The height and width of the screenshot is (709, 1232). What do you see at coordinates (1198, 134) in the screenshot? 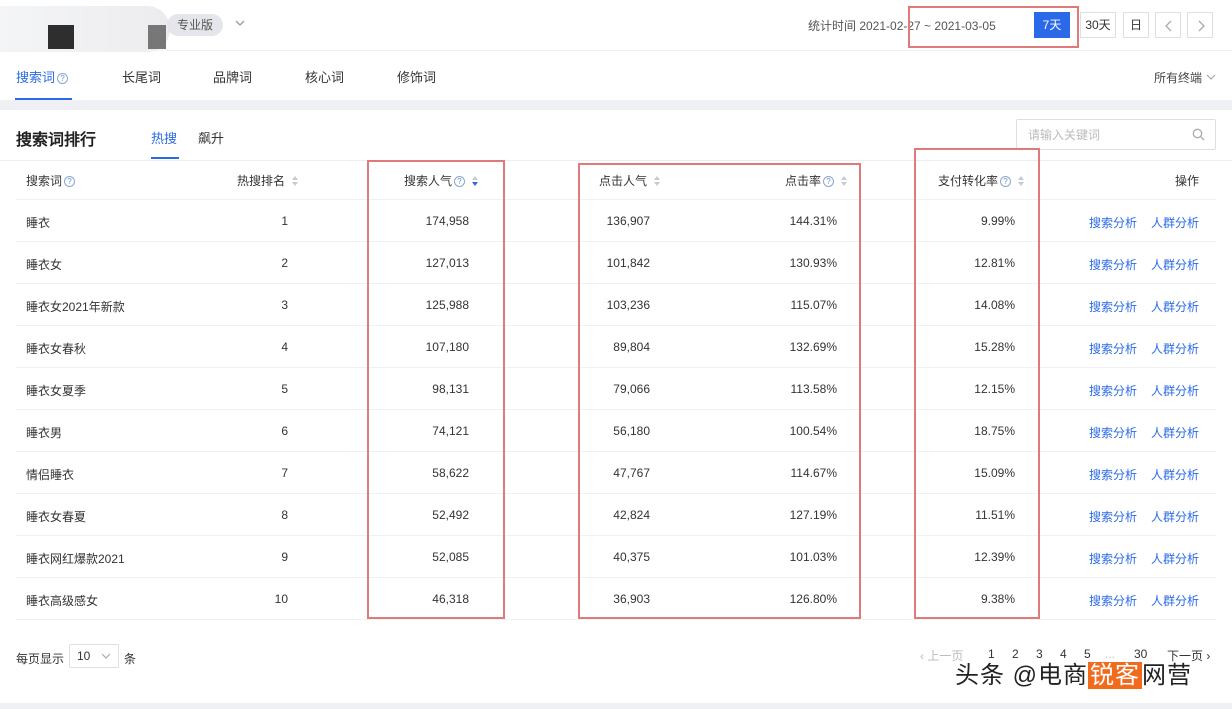
I see `search-icon` at bounding box center [1198, 134].